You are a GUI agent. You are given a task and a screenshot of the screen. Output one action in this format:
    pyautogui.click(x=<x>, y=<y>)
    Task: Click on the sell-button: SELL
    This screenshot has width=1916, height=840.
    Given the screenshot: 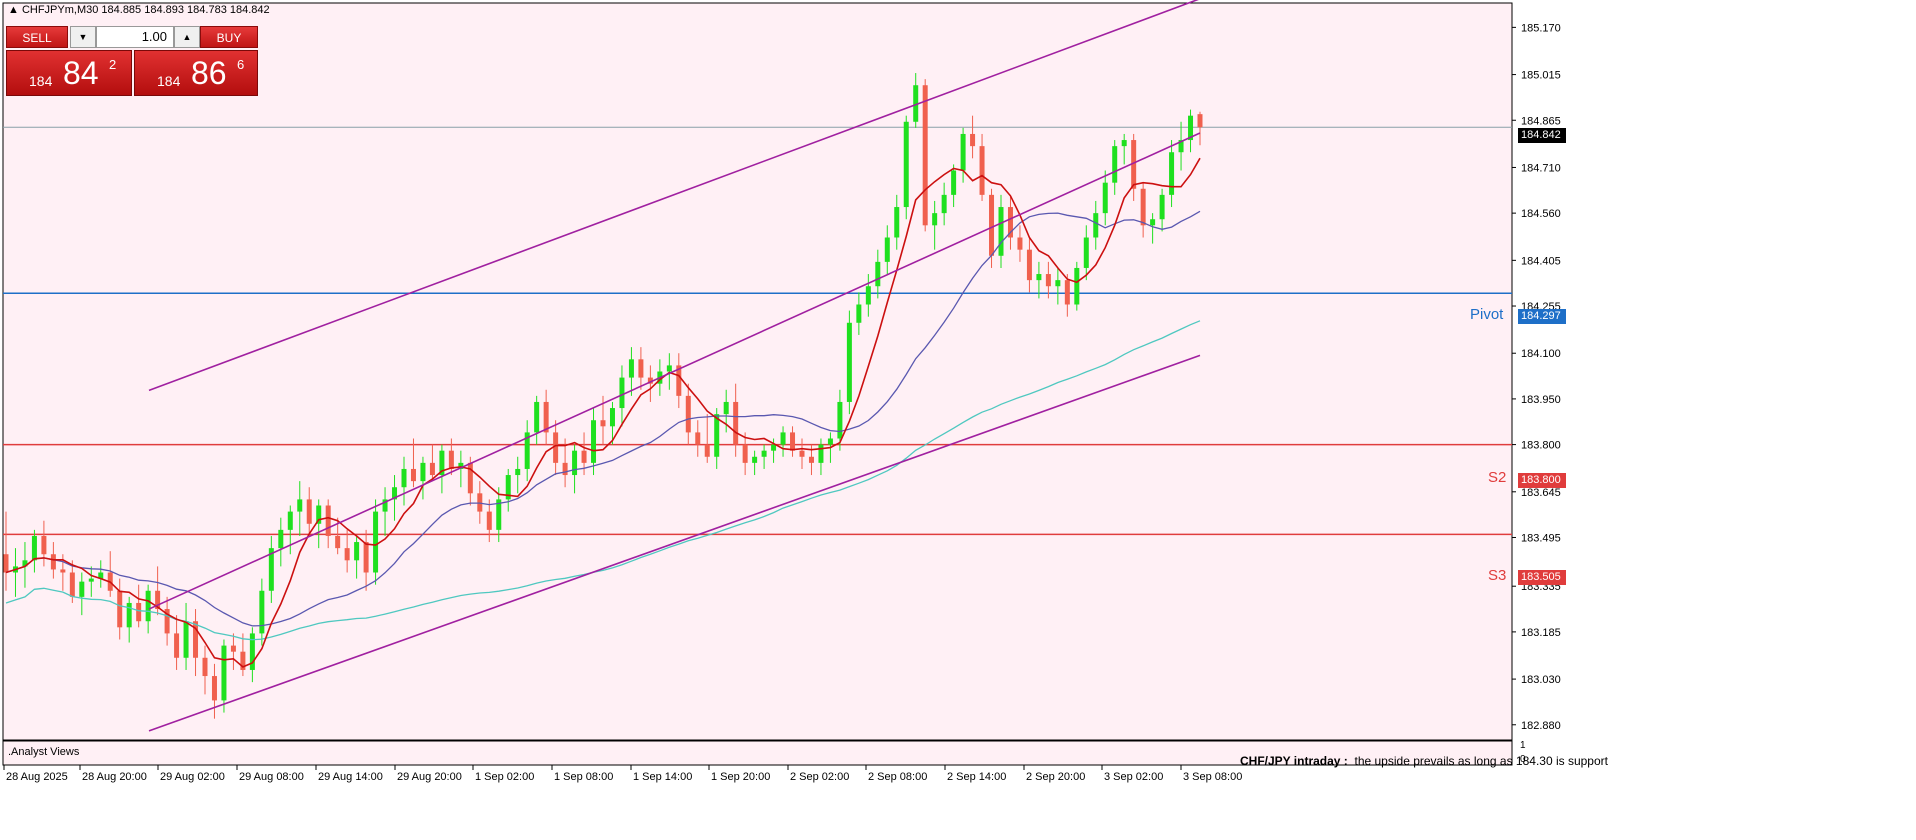 What is the action you would take?
    pyautogui.click(x=37, y=37)
    